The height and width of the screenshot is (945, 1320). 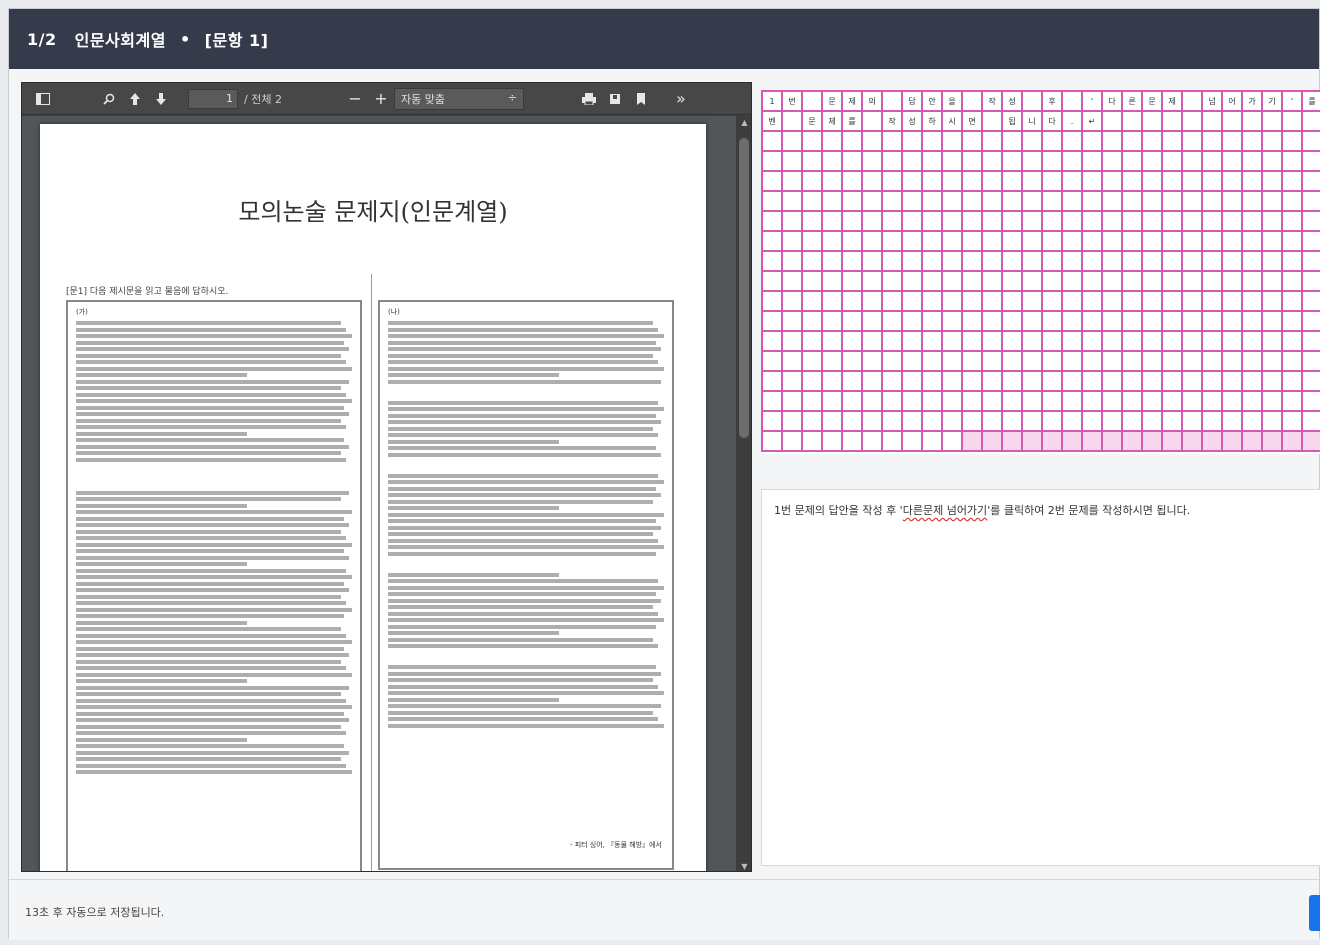 I want to click on grid-cell: 번, so click(x=793, y=102).